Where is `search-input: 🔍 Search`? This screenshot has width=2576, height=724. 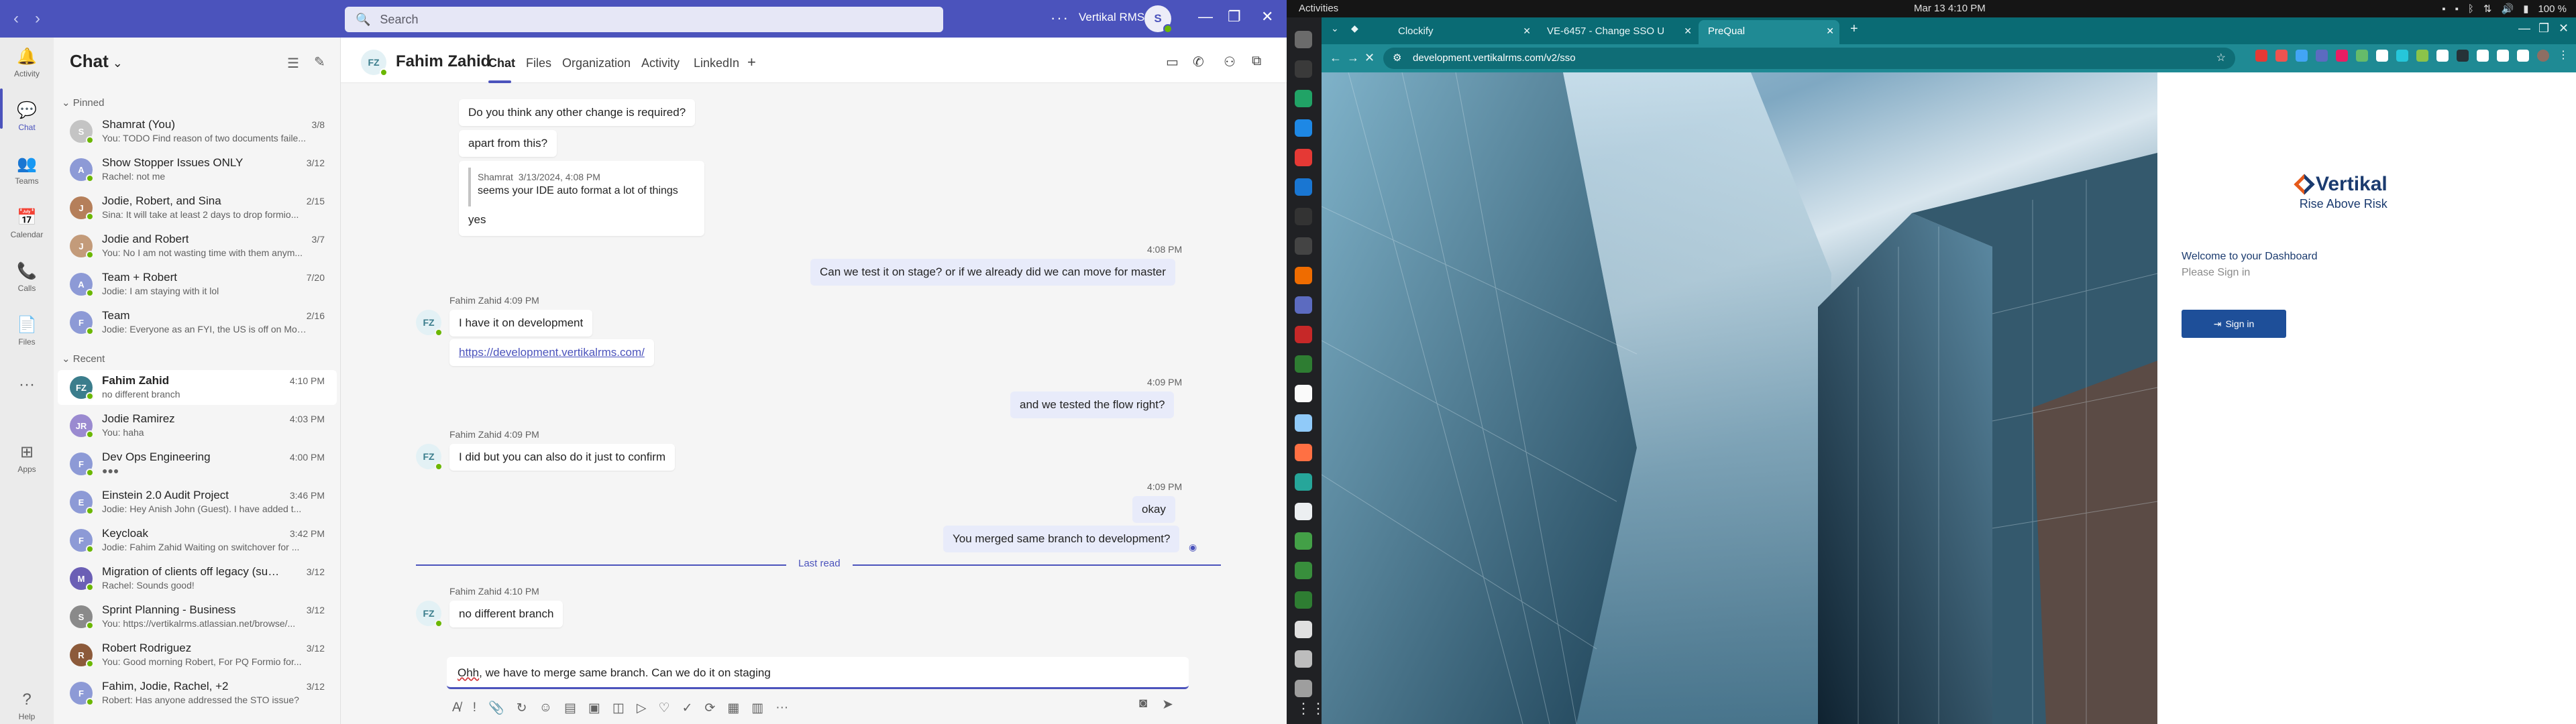
search-input: 🔍 Search is located at coordinates (644, 19).